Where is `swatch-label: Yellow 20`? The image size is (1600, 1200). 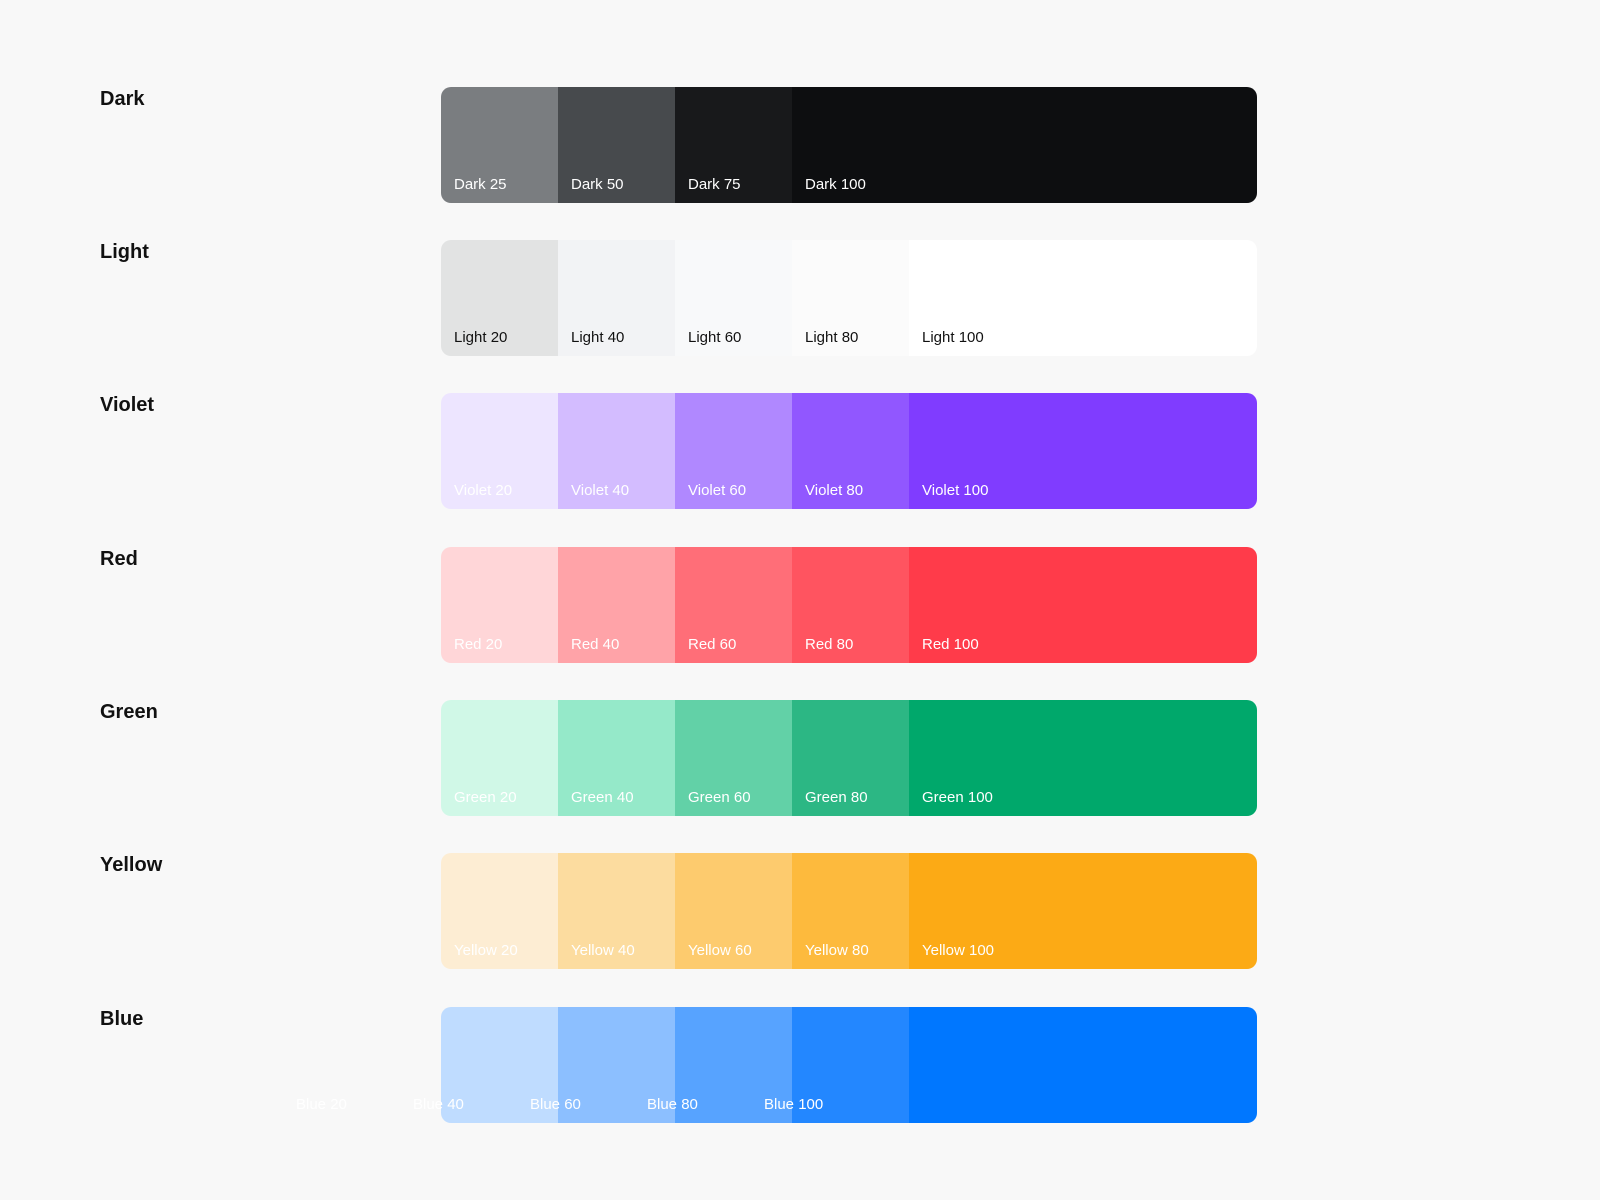
swatch-label: Yellow 20 is located at coordinates (486, 950).